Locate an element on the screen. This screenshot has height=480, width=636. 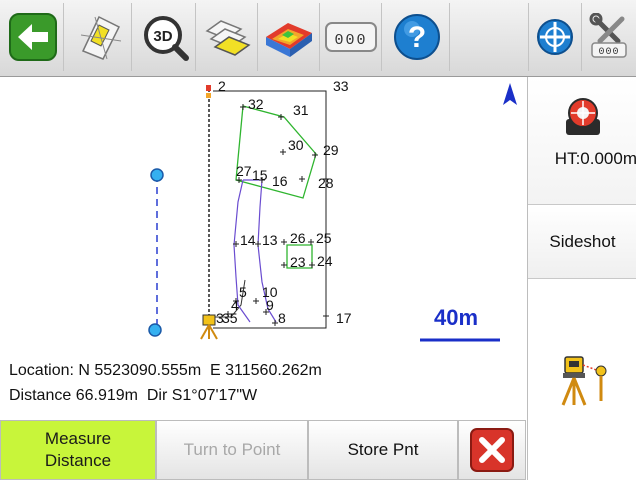
prism-target-icon is located at coordinates (583, 116).